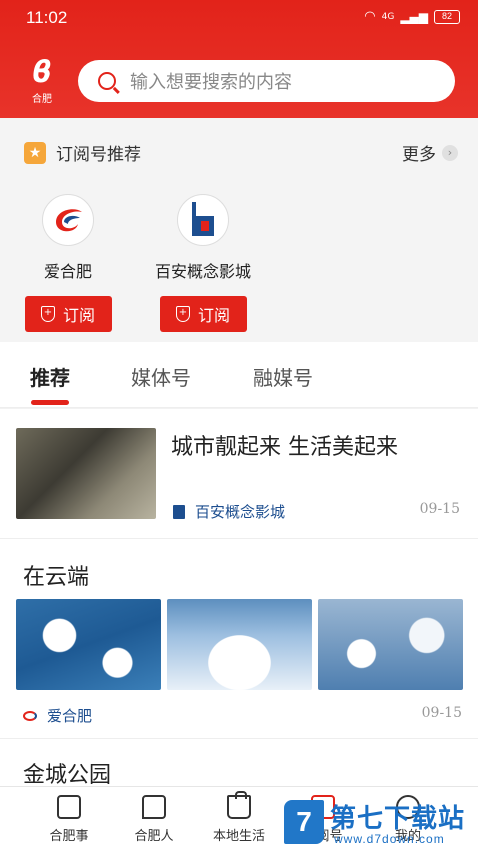 Image resolution: width=478 pixels, height=850 pixels. I want to click on status-time: 11:02, so click(47, 17).